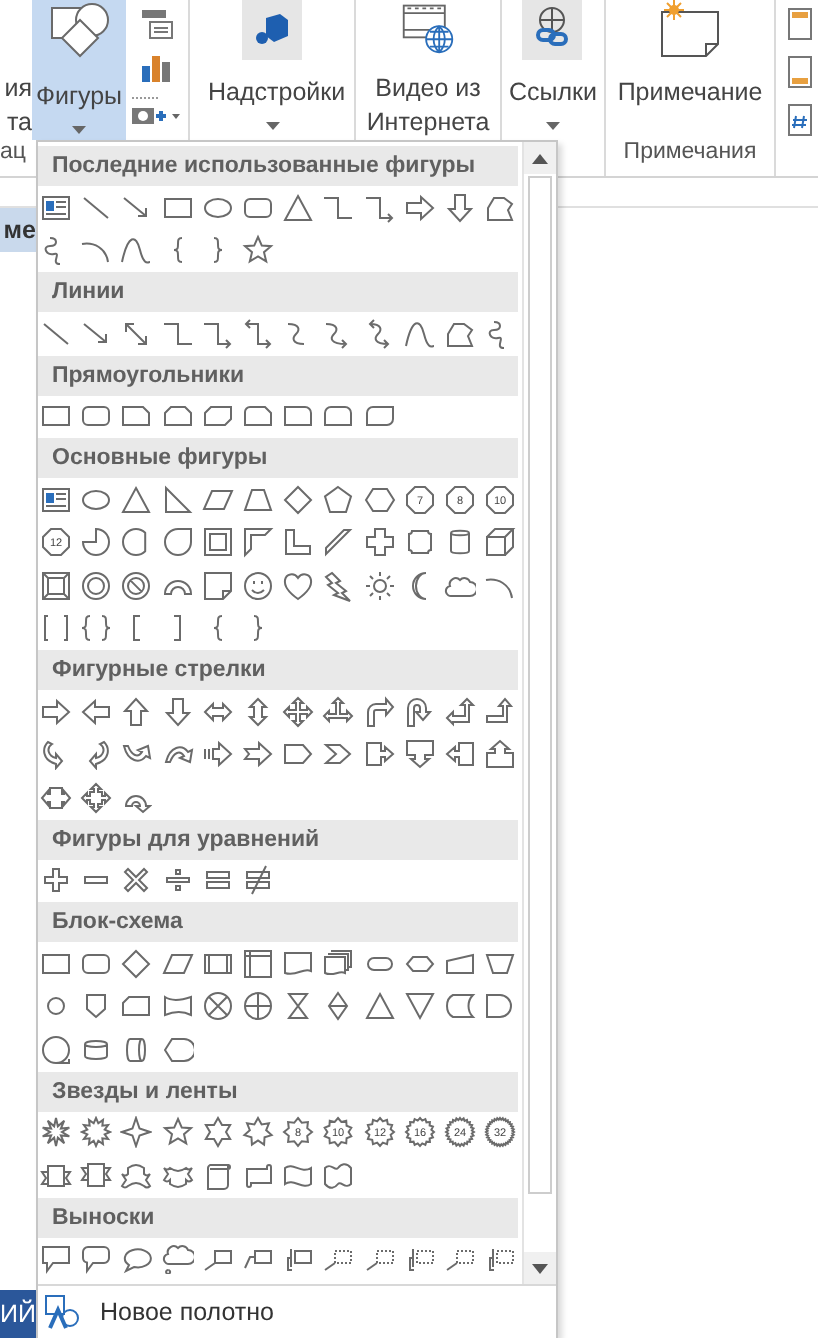 This screenshot has height=1338, width=818. I want to click on multiply-icon, so click(136, 880).